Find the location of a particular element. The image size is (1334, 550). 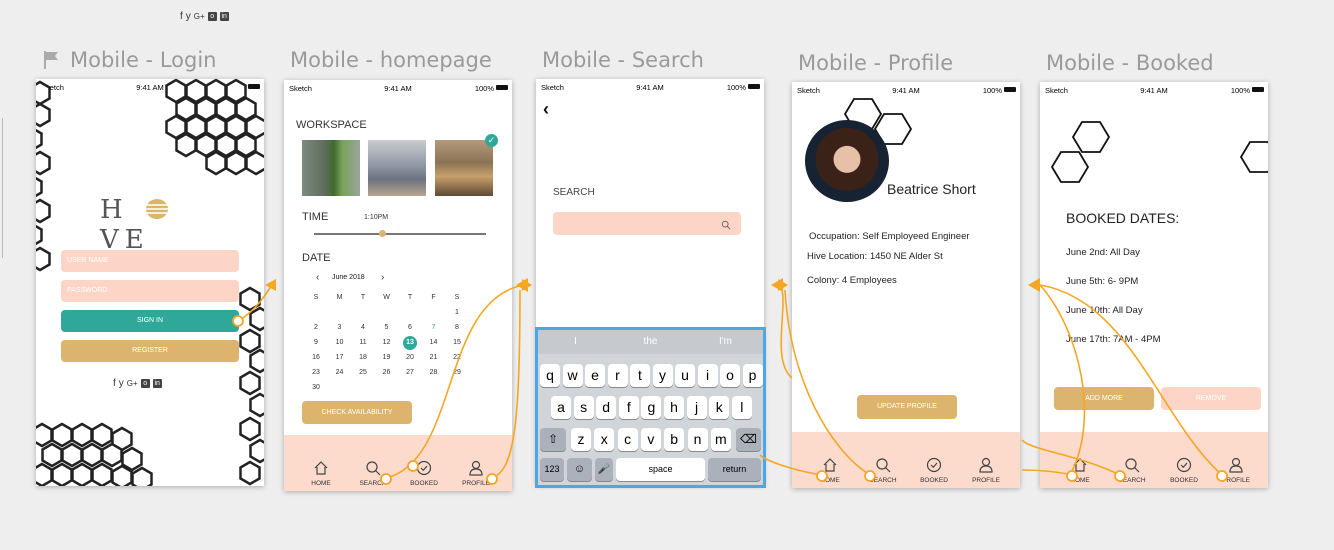

calendar-day: 24 is located at coordinates (340, 372).